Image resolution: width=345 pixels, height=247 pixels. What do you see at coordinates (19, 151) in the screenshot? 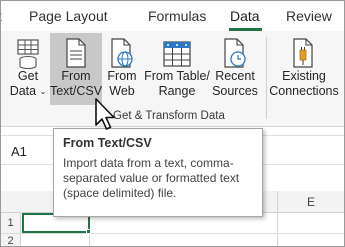
I see `name-box: A1` at bounding box center [19, 151].